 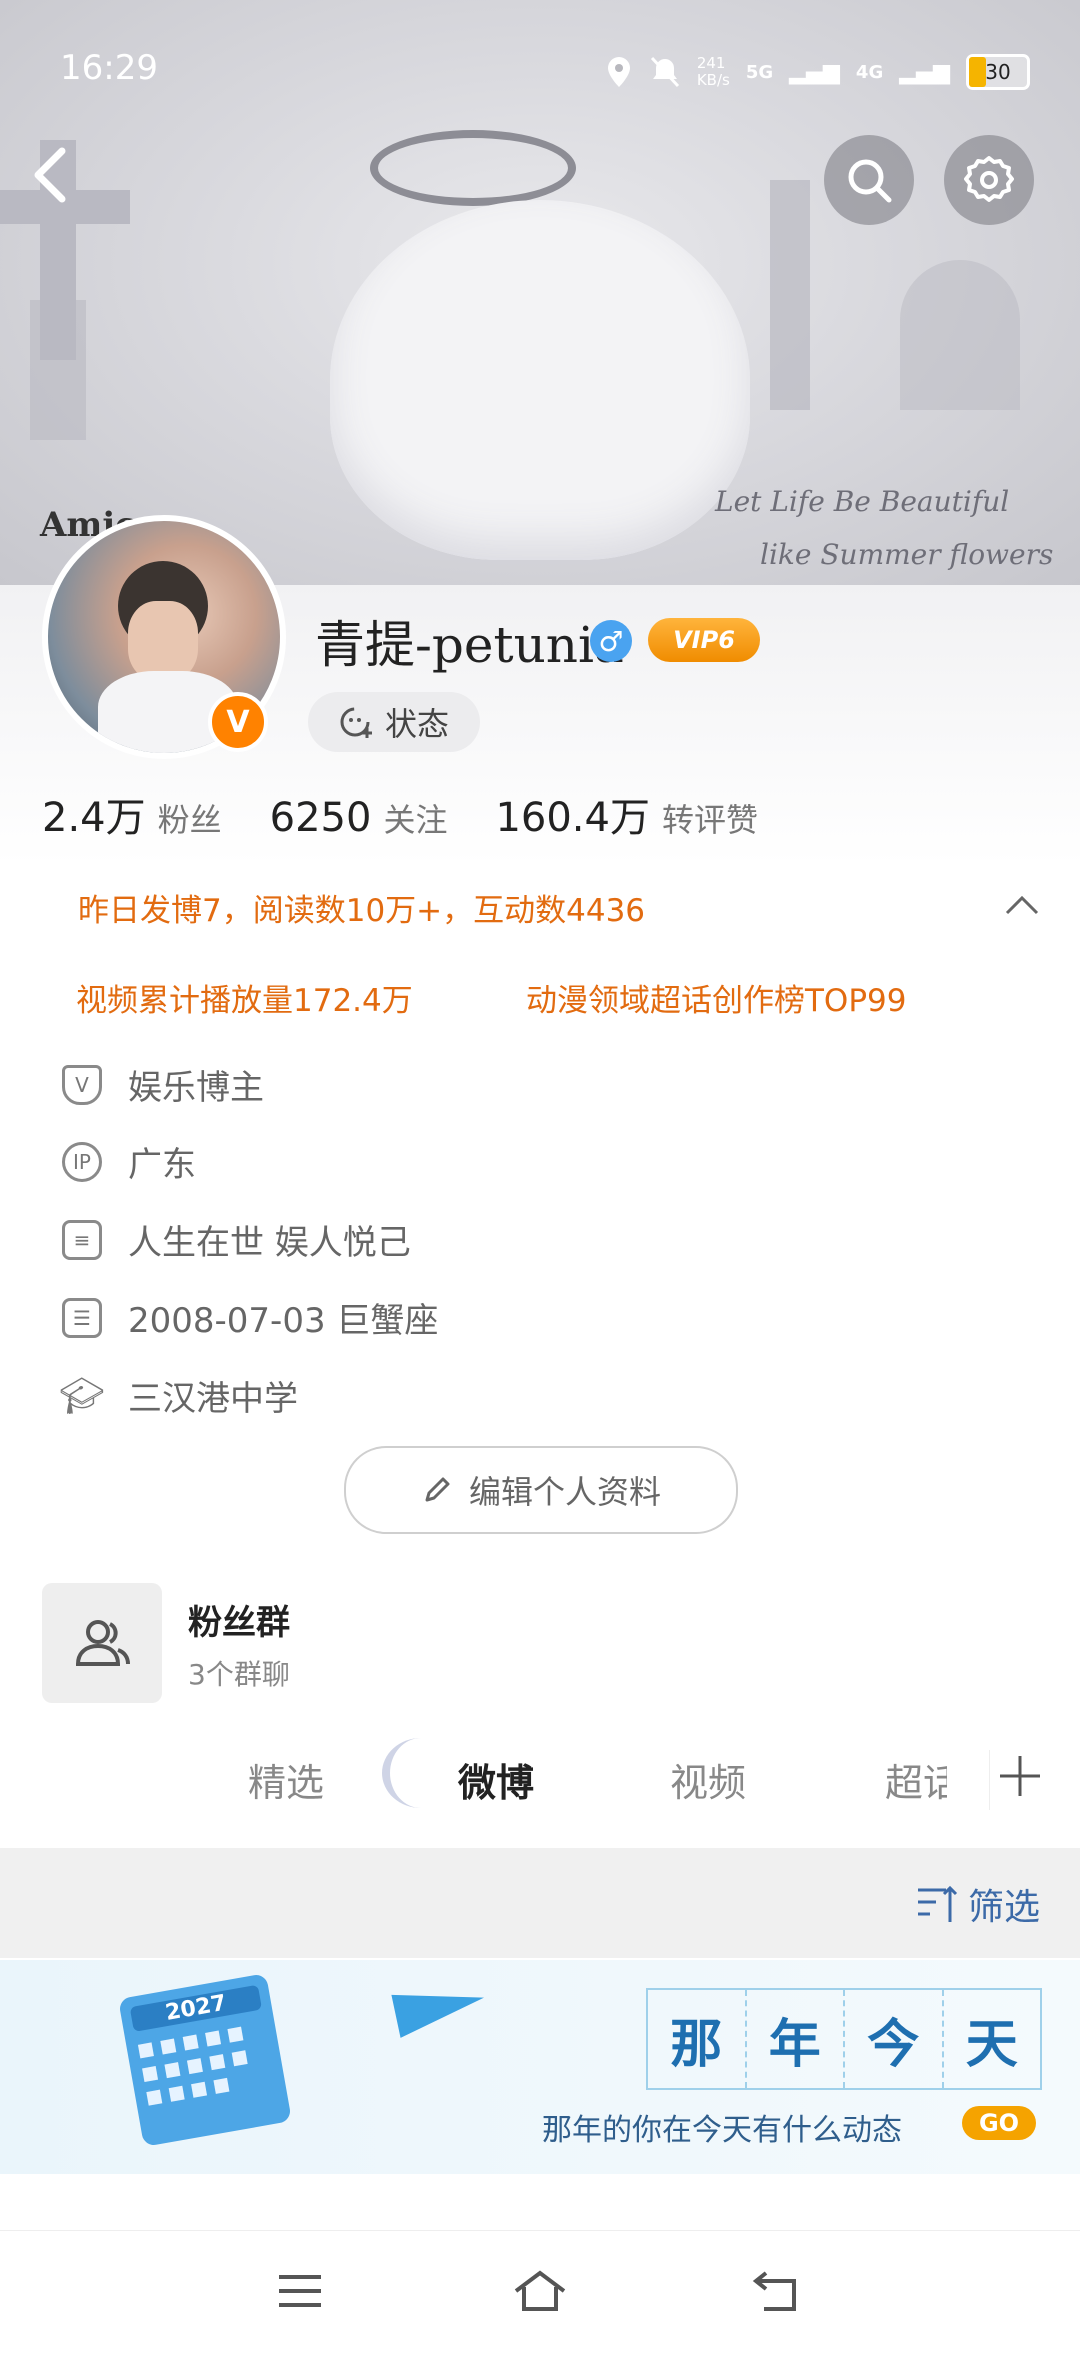 What do you see at coordinates (916, 1779) in the screenshot?
I see `tab-supertopic: 超话` at bounding box center [916, 1779].